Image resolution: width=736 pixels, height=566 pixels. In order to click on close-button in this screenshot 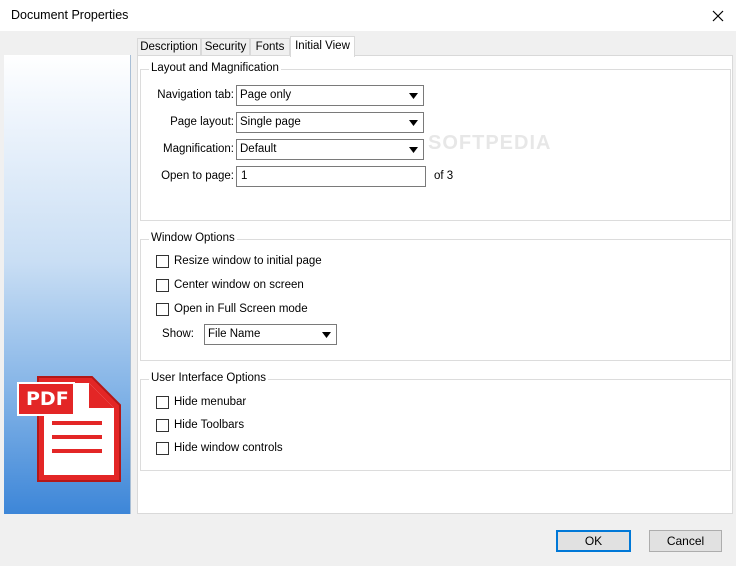, I will do `click(718, 15)`.